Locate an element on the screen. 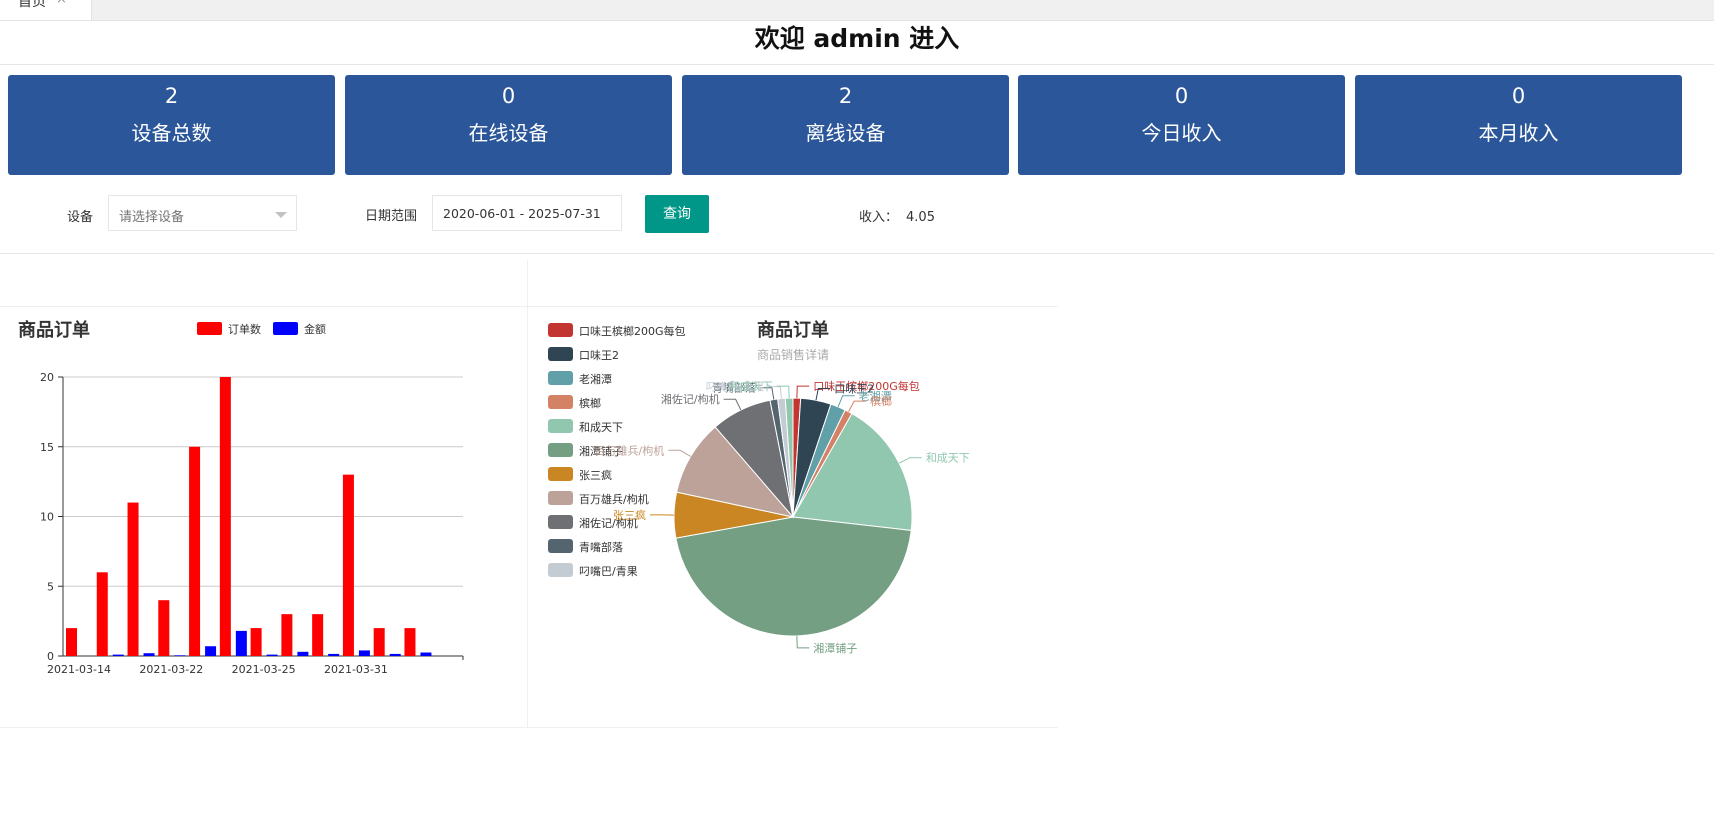 The image size is (1714, 820). legend-item-label: 和成天下 is located at coordinates (601, 427).